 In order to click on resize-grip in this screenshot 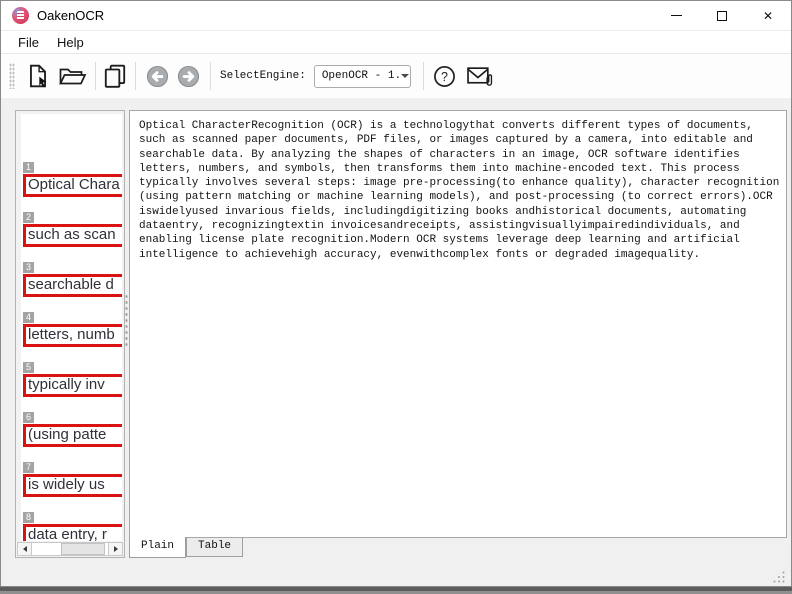, I will do `click(778, 577)`.